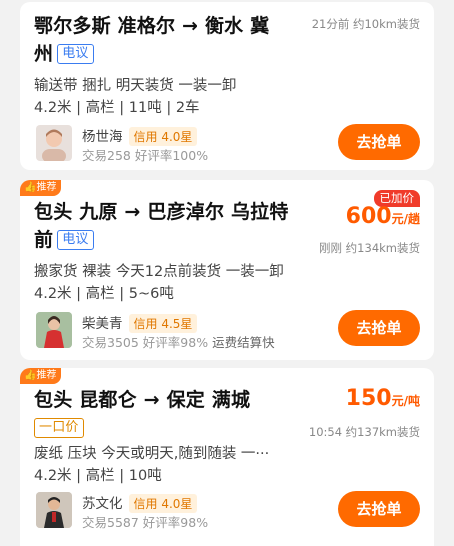 The width and height of the screenshot is (454, 546). Describe the element at coordinates (163, 323) in the screenshot. I see `credit-badge: 信用 4.5星` at that location.